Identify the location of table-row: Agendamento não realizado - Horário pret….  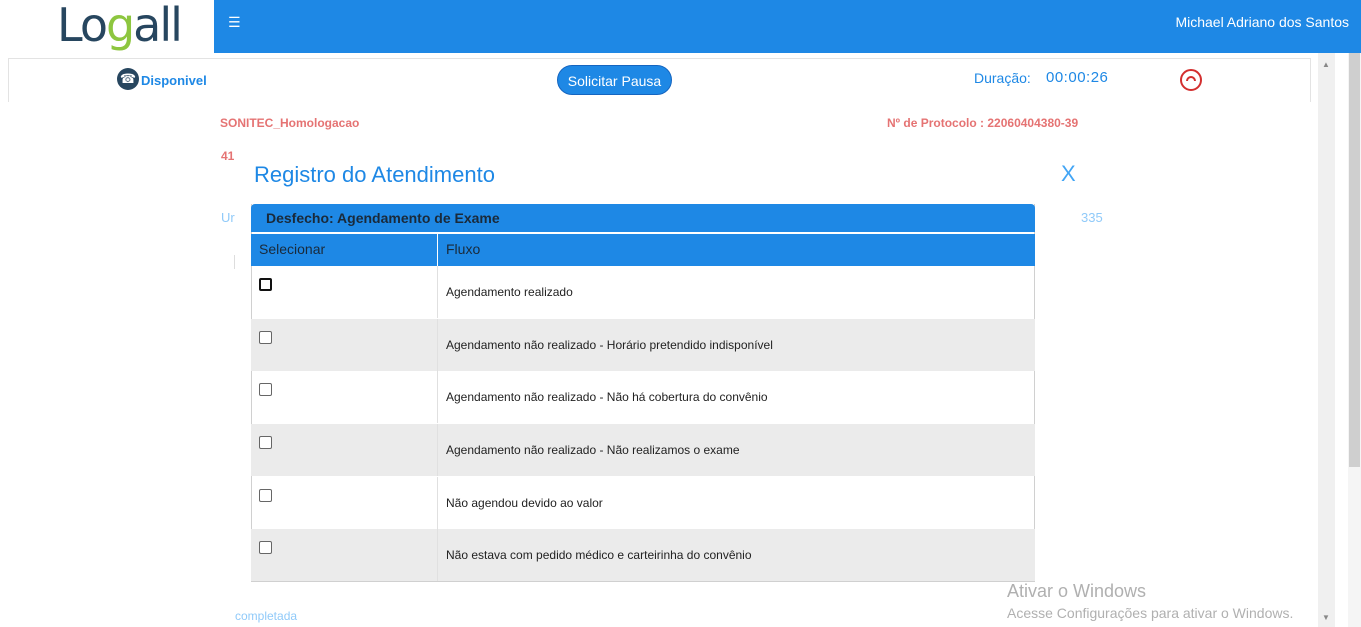
(643, 345).